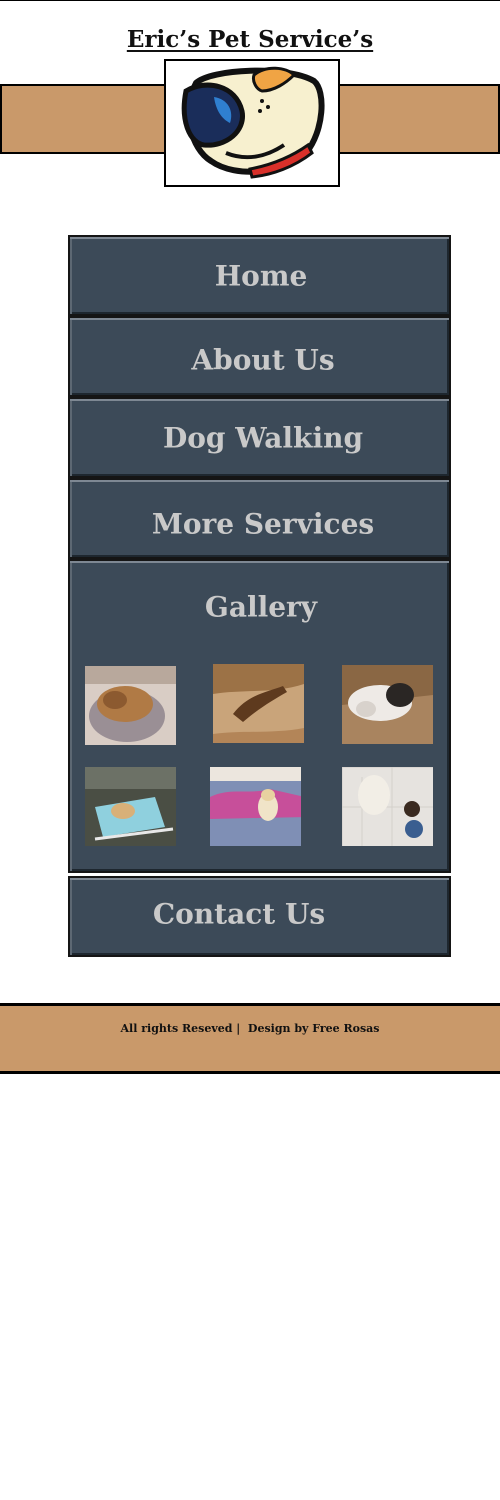 The height and width of the screenshot is (1500, 500). I want to click on nav-about-us: About Us, so click(259, 356).